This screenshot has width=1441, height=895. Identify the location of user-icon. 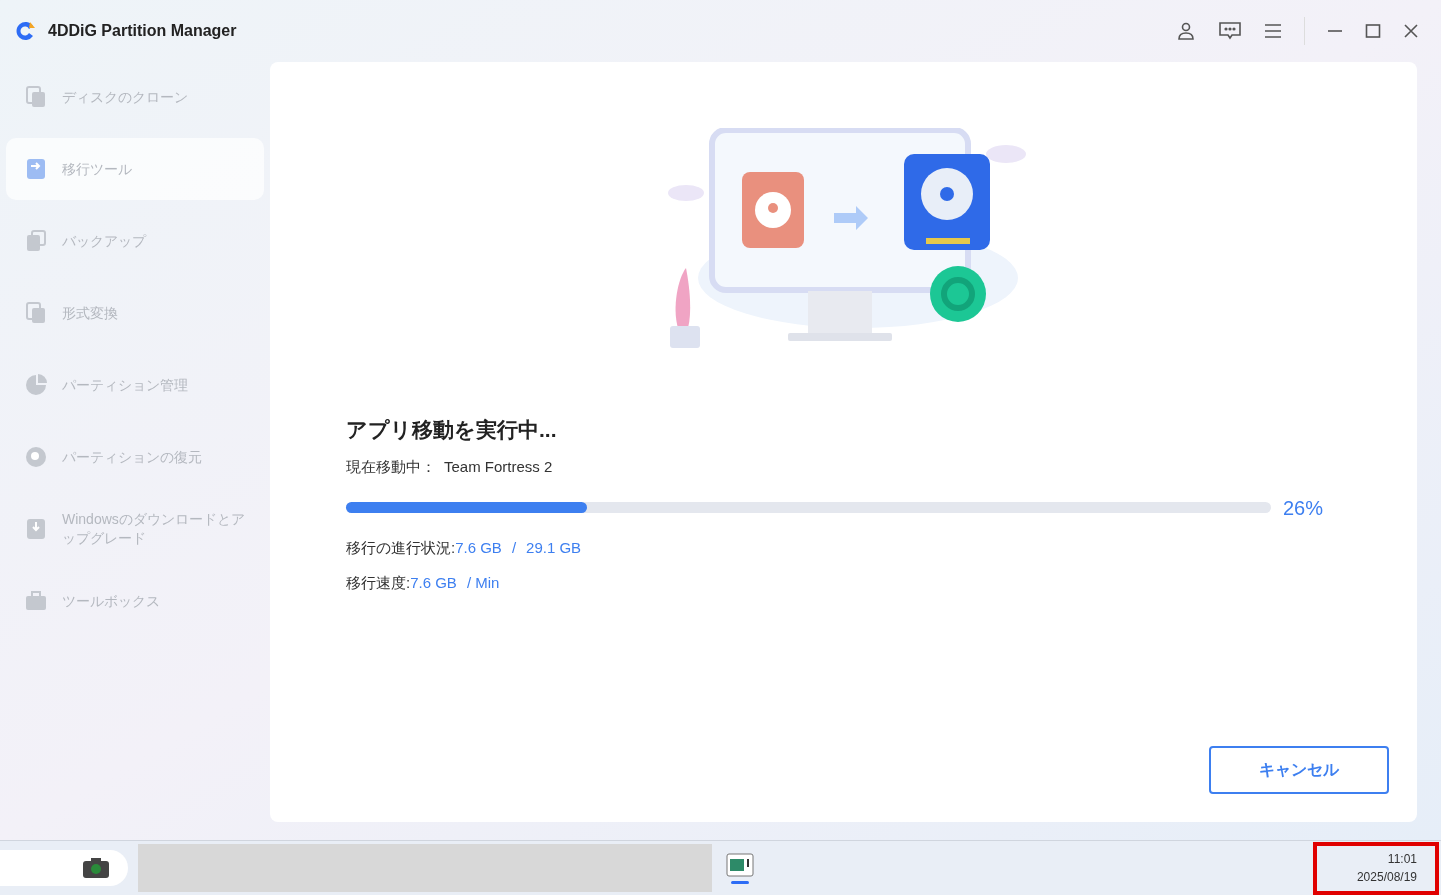
(1186, 31).